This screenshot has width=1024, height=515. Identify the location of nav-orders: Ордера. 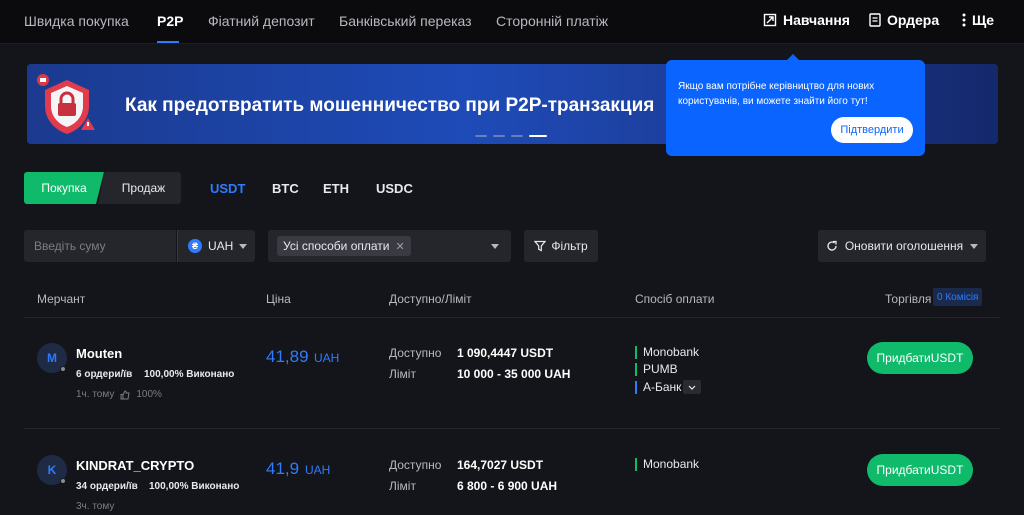
(904, 20).